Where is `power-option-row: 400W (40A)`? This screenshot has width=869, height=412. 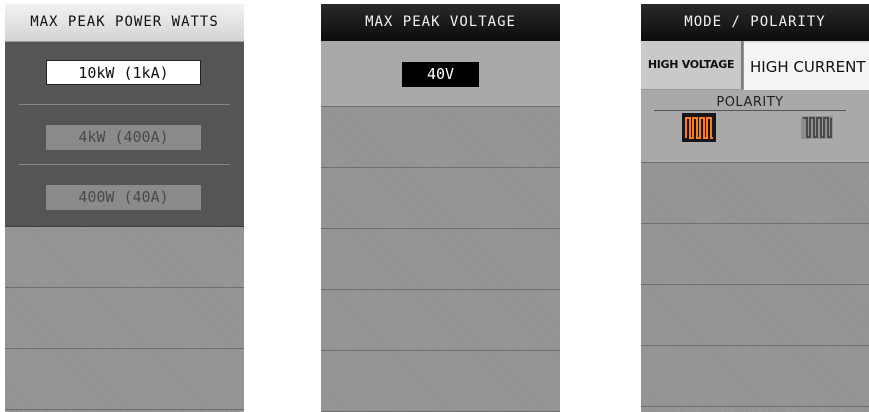
power-option-row: 400W (40A) is located at coordinates (124, 196).